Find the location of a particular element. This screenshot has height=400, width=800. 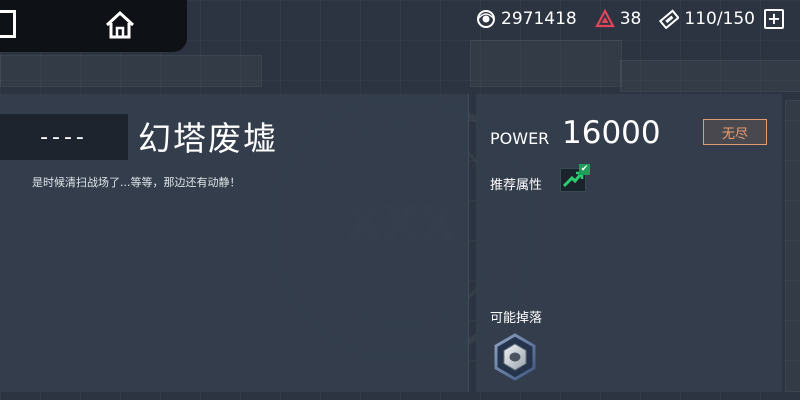

hex-nut-icon is located at coordinates (515, 357).